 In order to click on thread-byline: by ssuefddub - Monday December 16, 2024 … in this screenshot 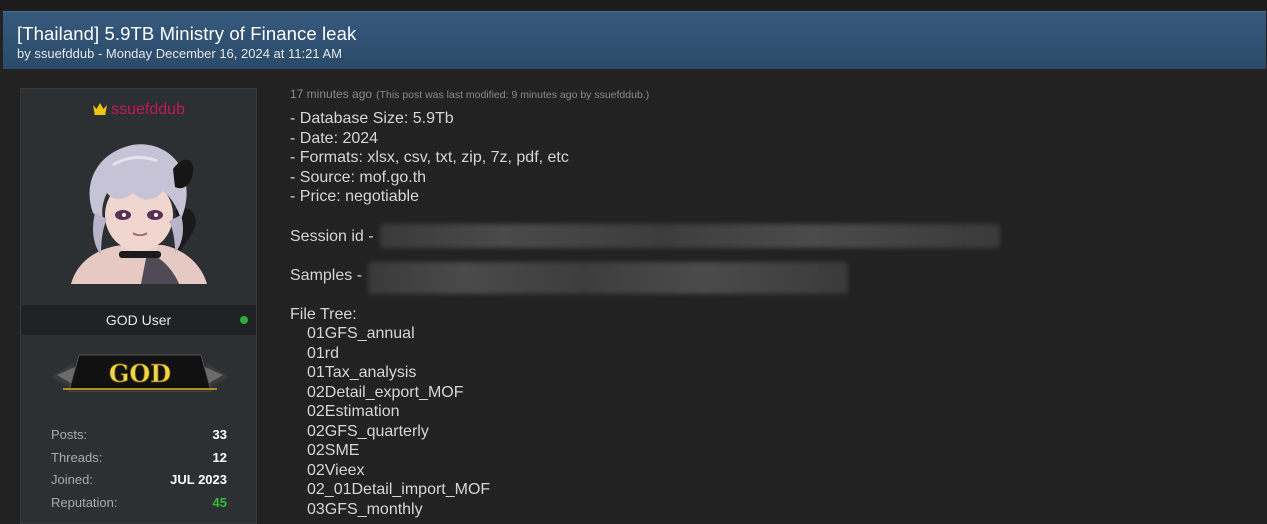, I will do `click(179, 53)`.